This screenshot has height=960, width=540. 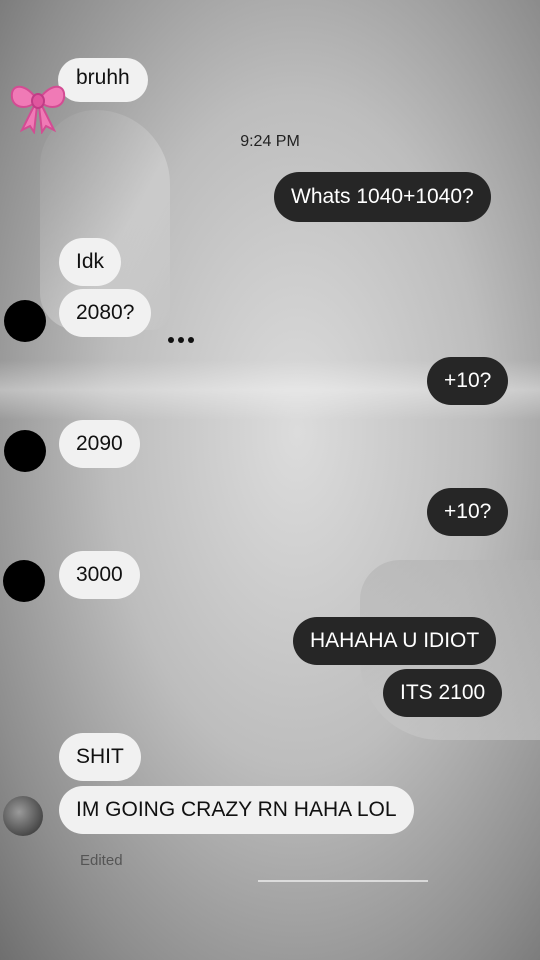 I want to click on message-bubble-partial: bruhh, so click(x=103, y=80).